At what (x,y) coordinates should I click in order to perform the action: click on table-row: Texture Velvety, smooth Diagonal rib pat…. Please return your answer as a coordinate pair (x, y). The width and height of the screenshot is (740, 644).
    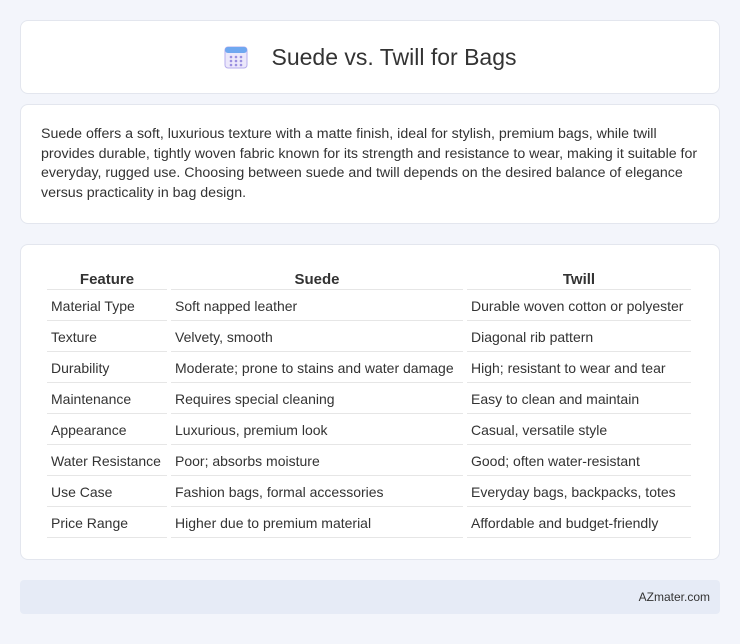
    Looking at the image, I should click on (369, 337).